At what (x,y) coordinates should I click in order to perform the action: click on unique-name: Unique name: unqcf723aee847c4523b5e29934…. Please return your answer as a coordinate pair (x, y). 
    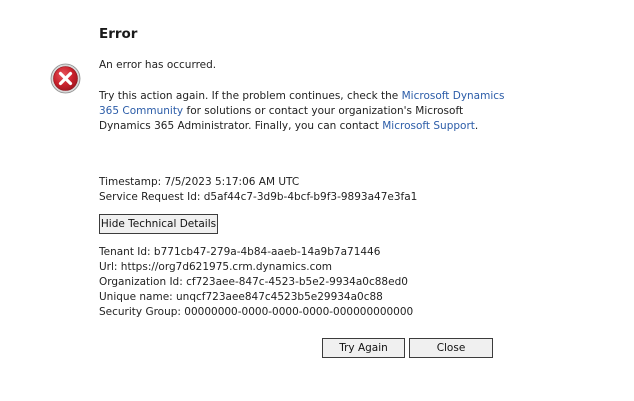
    Looking at the image, I should click on (241, 297).